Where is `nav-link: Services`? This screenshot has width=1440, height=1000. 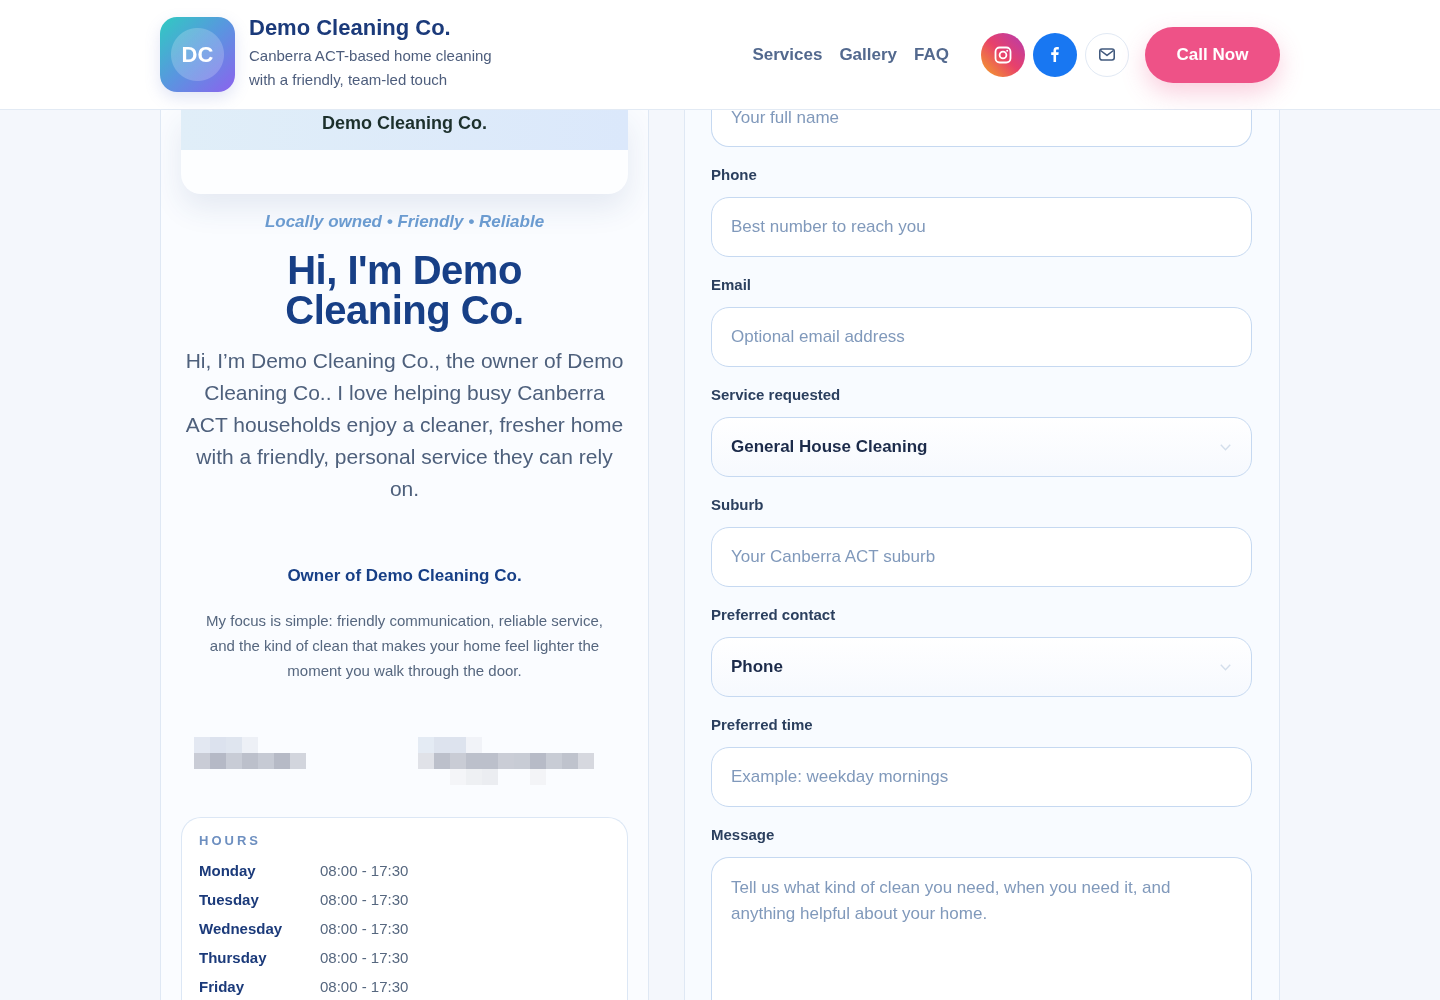
nav-link: Services is located at coordinates (787, 54).